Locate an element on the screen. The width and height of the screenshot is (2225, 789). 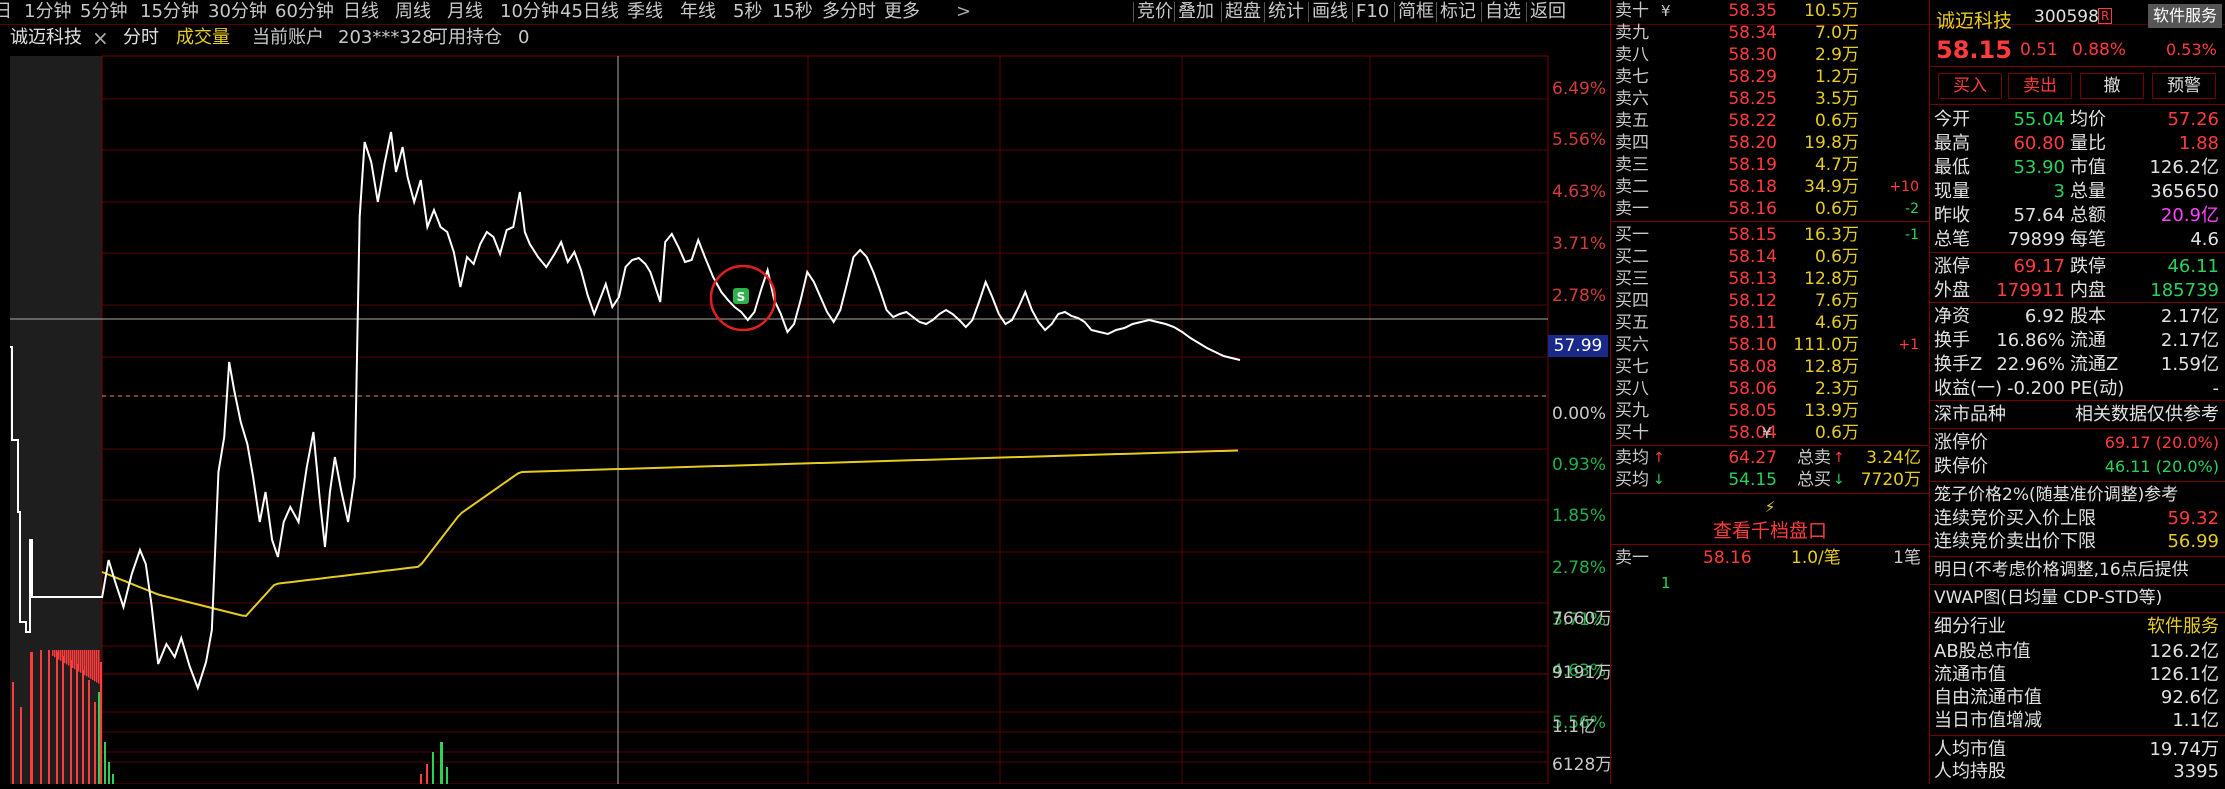
bid-row: 买三 58.13 12.8万 is located at coordinates (1770, 279).